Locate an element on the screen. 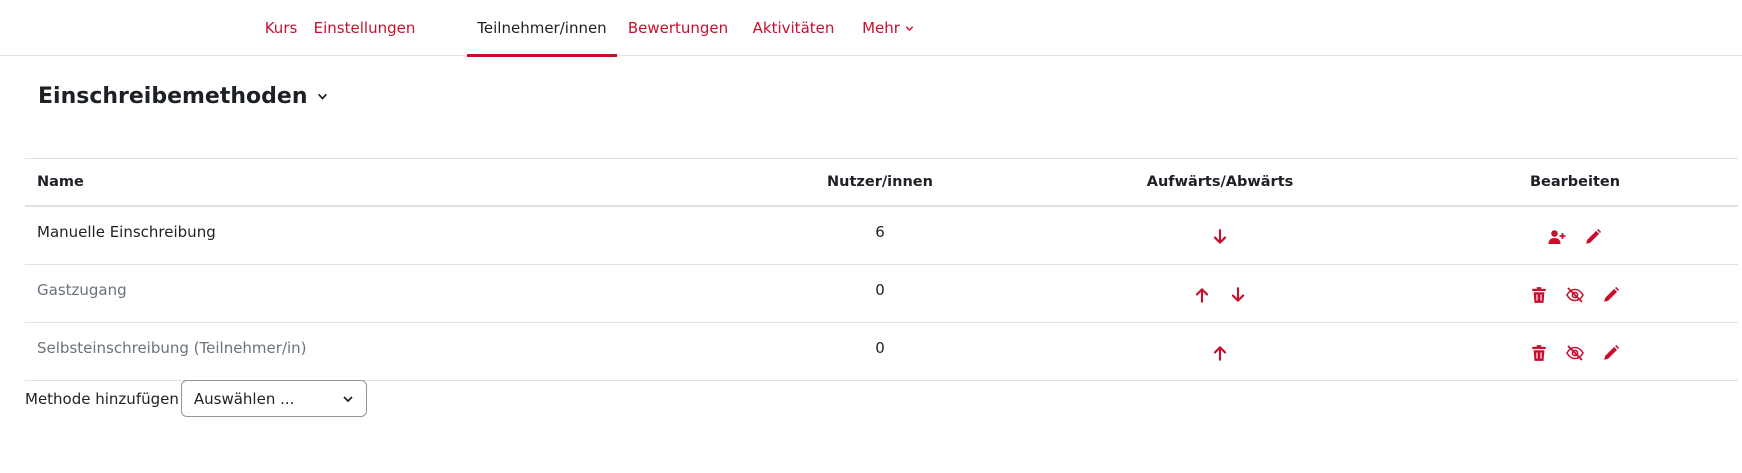 The width and height of the screenshot is (1742, 473). tab-bewertungen: Bewertungen is located at coordinates (678, 28).